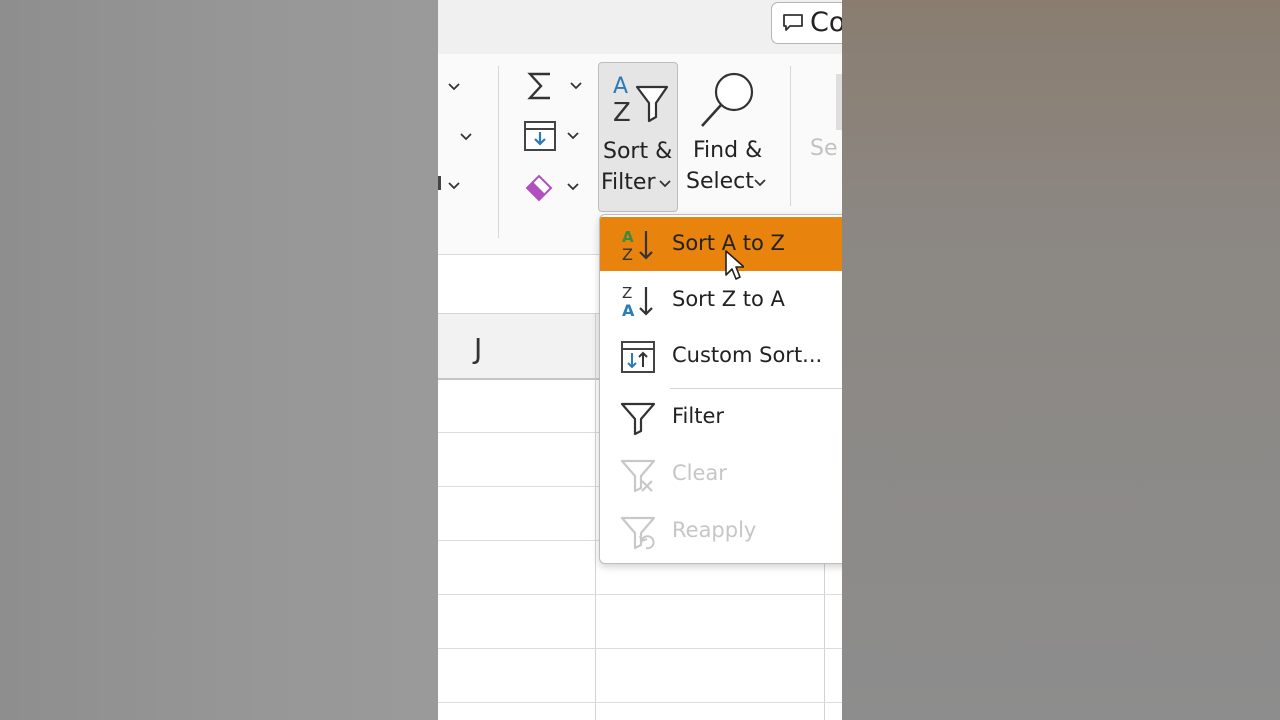  I want to click on menu-item-reapply: Reapply, so click(721, 531).